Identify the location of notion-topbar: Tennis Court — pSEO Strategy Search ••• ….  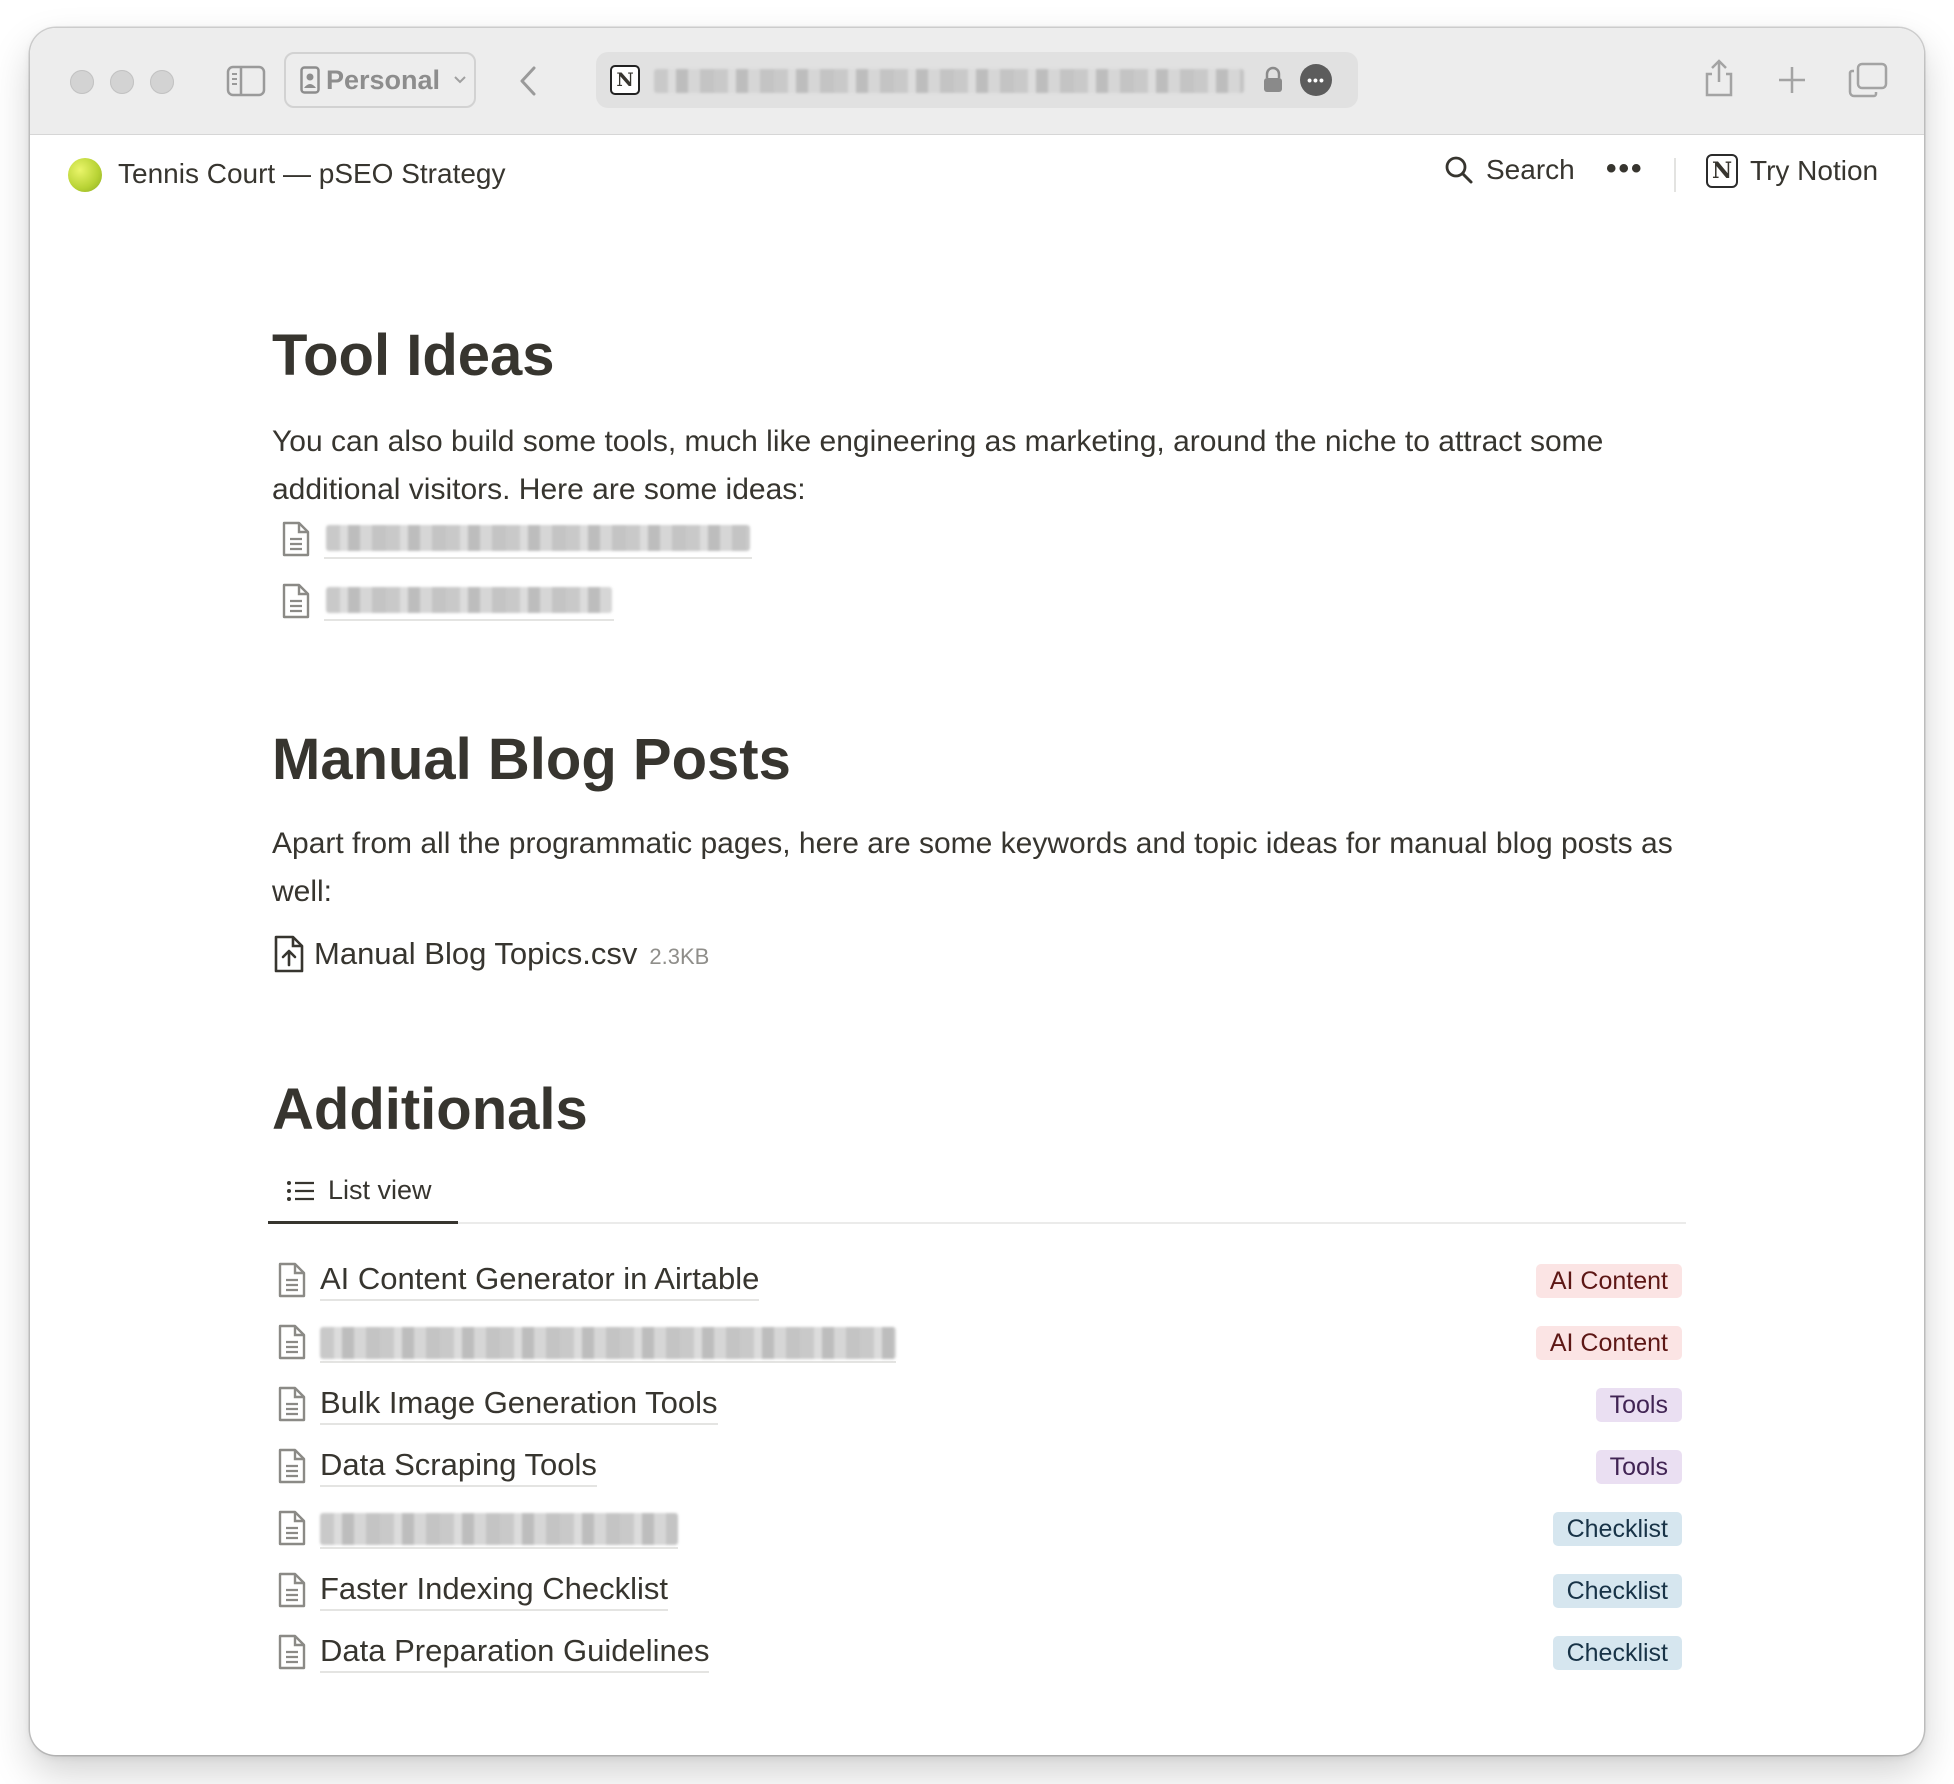
(977, 176).